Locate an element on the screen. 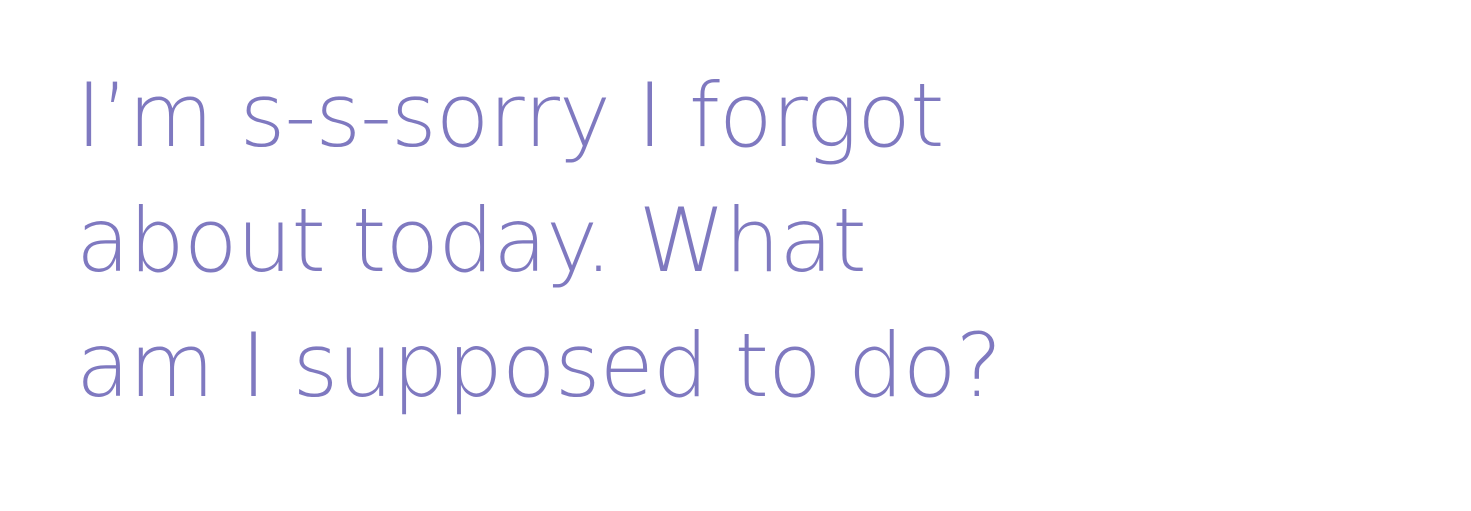  quote-line-2: about today. What is located at coordinates (471, 240).